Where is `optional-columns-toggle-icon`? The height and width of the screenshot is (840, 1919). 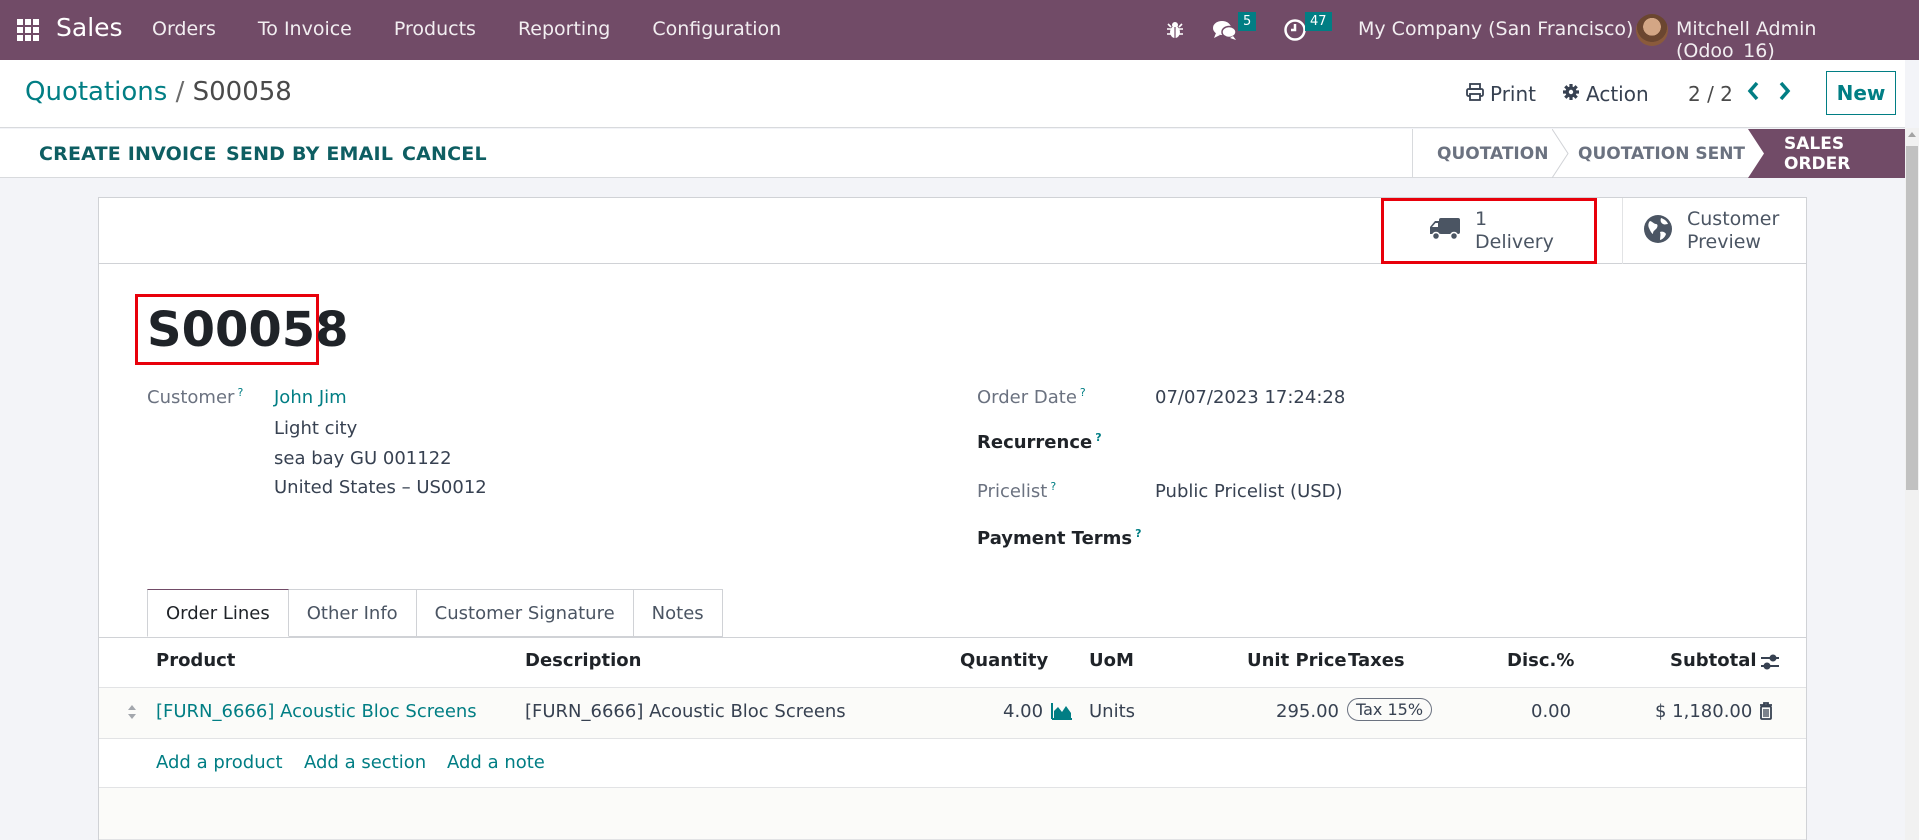 optional-columns-toggle-icon is located at coordinates (1770, 664).